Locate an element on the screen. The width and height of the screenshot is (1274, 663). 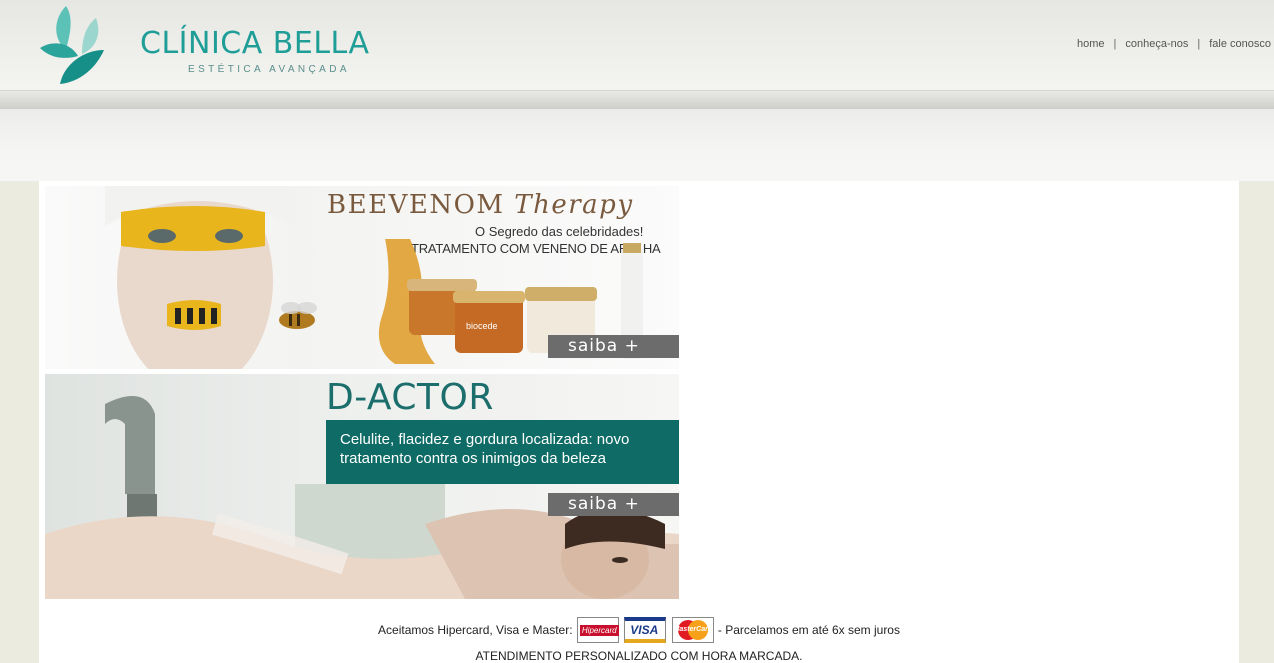
beevenom-saiba-button: saiba + is located at coordinates (613, 346).